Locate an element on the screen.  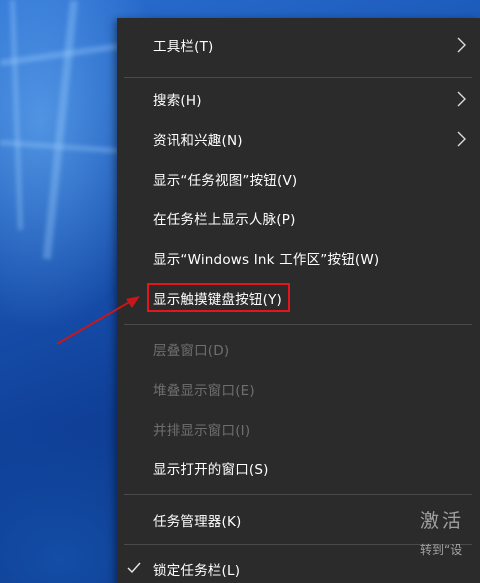
menu-item-label: 显示“Windows Ink 工作区”按钮(W) is located at coordinates (266, 260).